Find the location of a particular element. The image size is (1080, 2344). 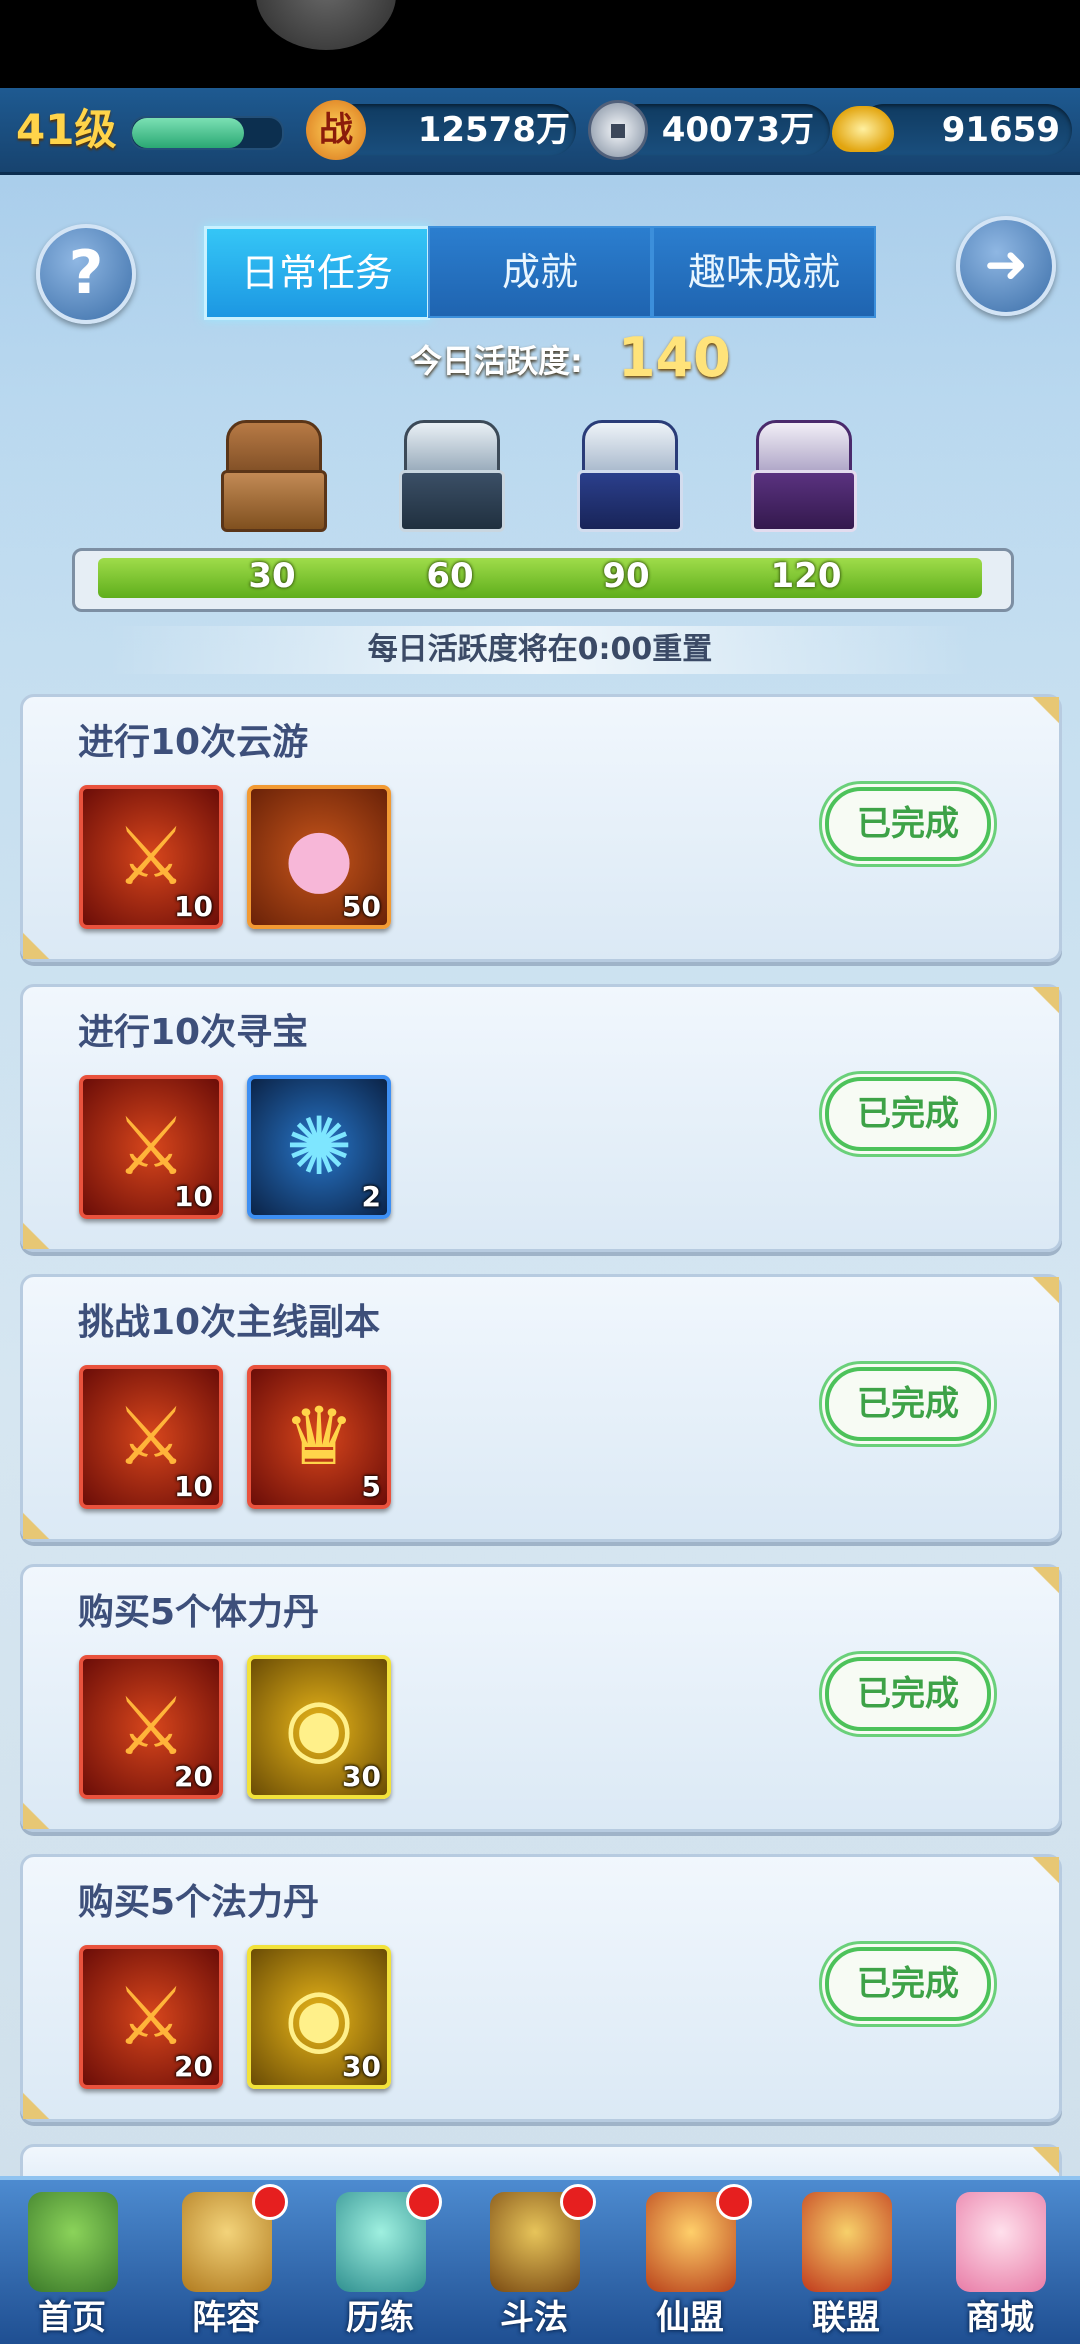

nav-training: 历练 is located at coordinates (380, 2261).